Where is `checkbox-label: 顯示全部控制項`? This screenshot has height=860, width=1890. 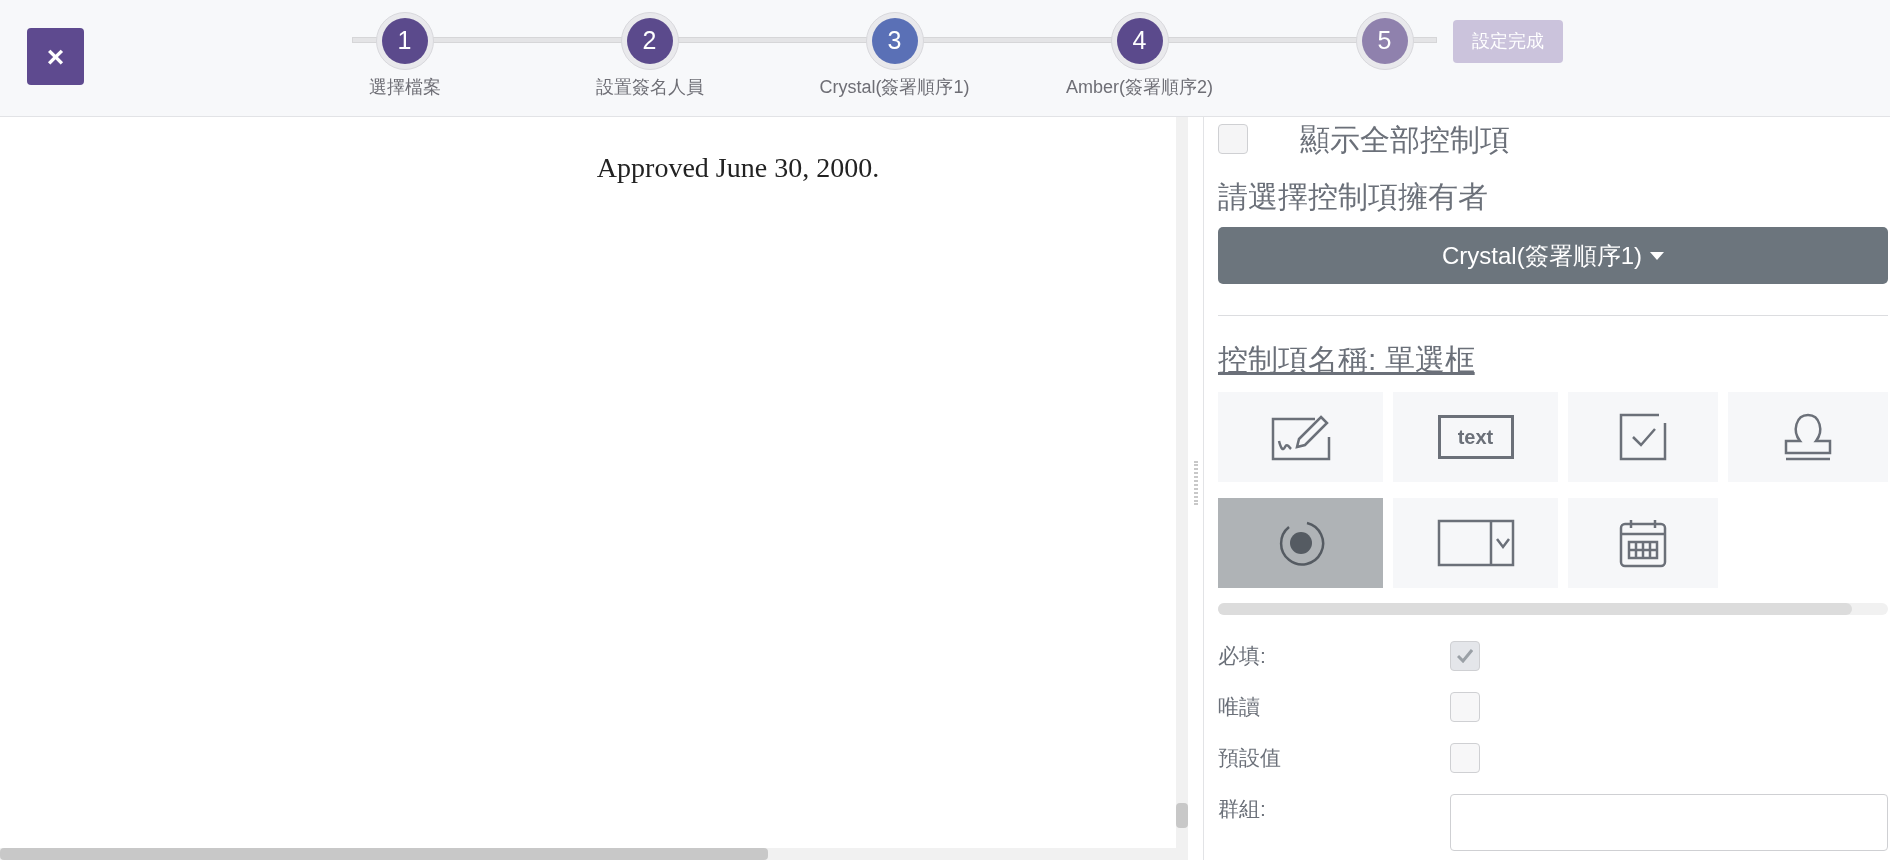
checkbox-label: 顯示全部控制項 is located at coordinates (1405, 139).